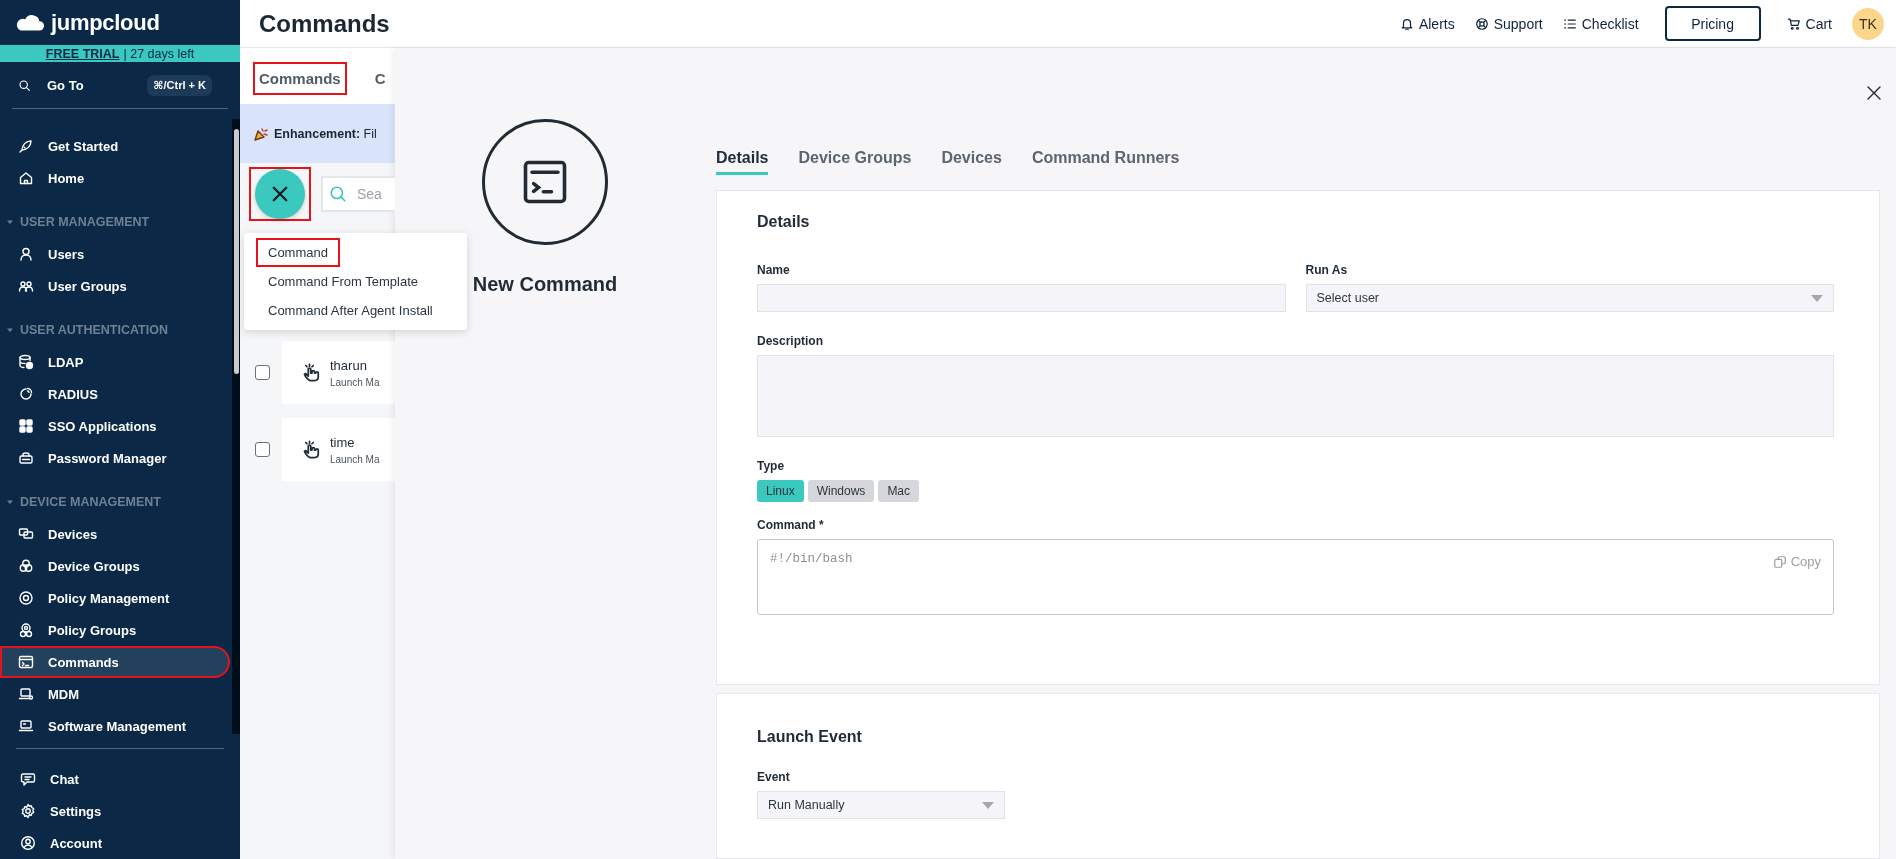 The width and height of the screenshot is (1896, 859). I want to click on sidebar-item: LDAP, so click(115, 362).